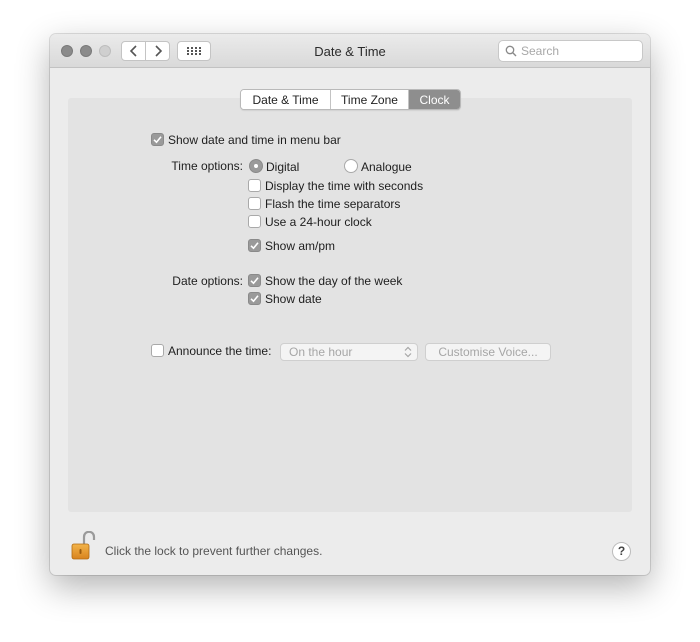  What do you see at coordinates (386, 167) in the screenshot?
I see `analogue-label: Analogue` at bounding box center [386, 167].